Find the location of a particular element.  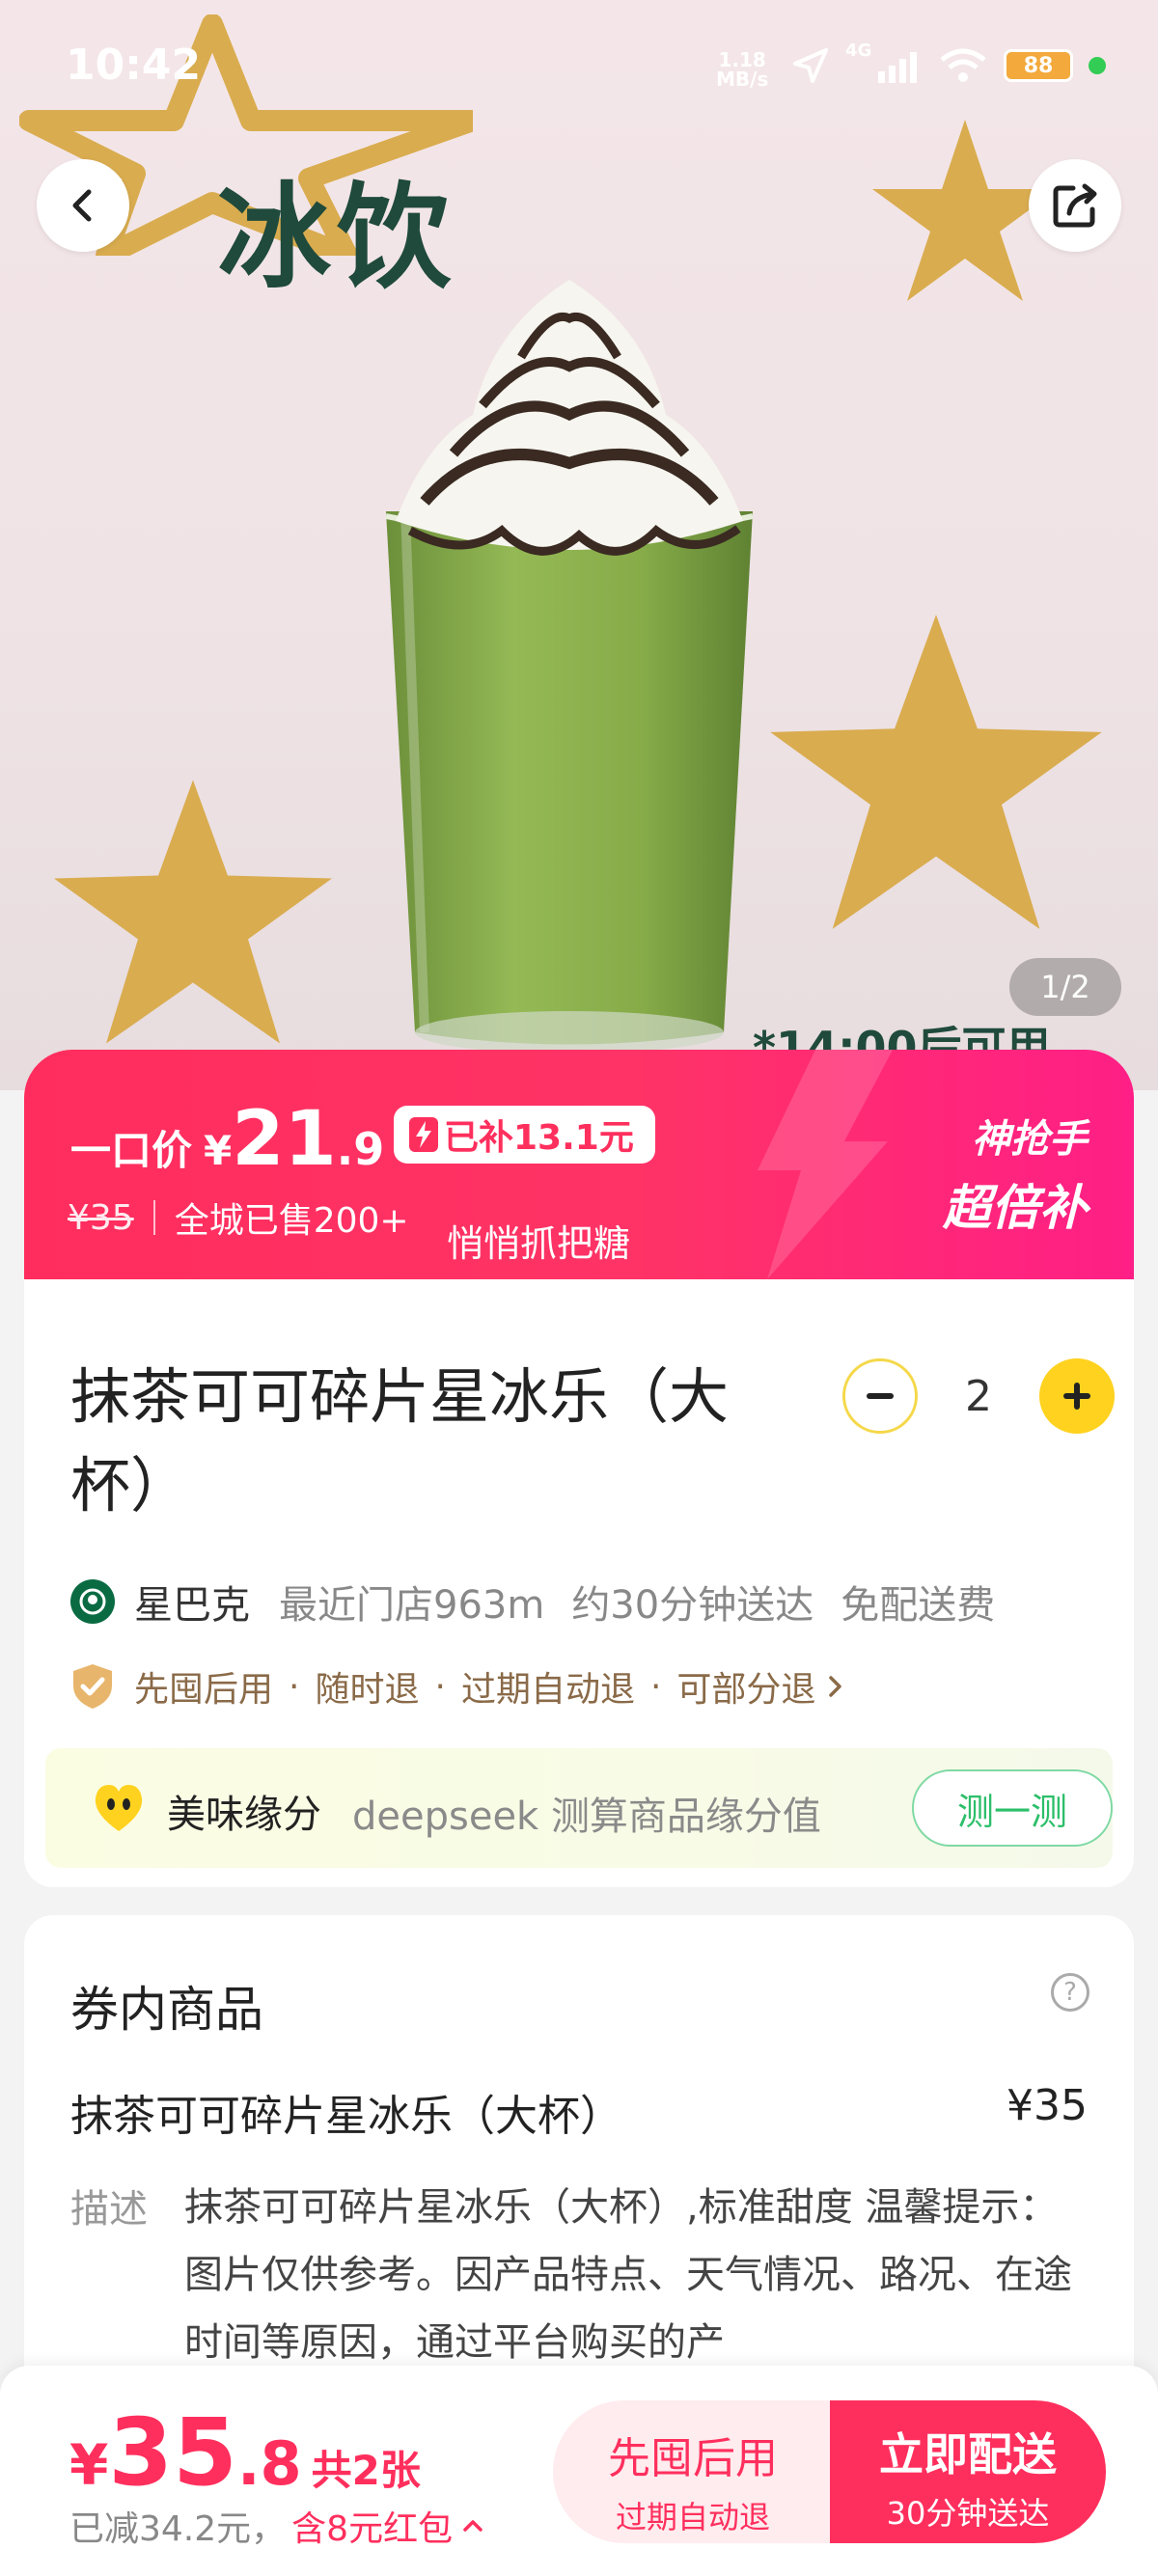

original-price: ¥35 is located at coordinates (101, 1217).